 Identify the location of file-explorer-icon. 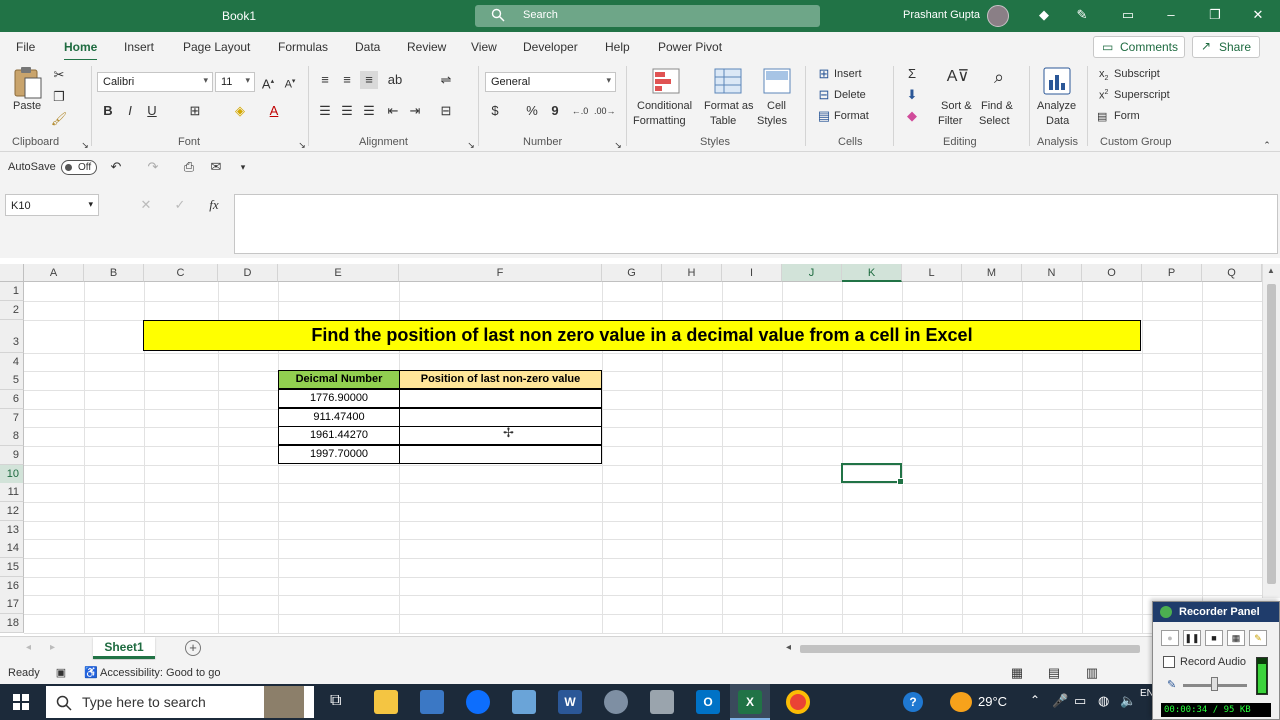
(386, 702).